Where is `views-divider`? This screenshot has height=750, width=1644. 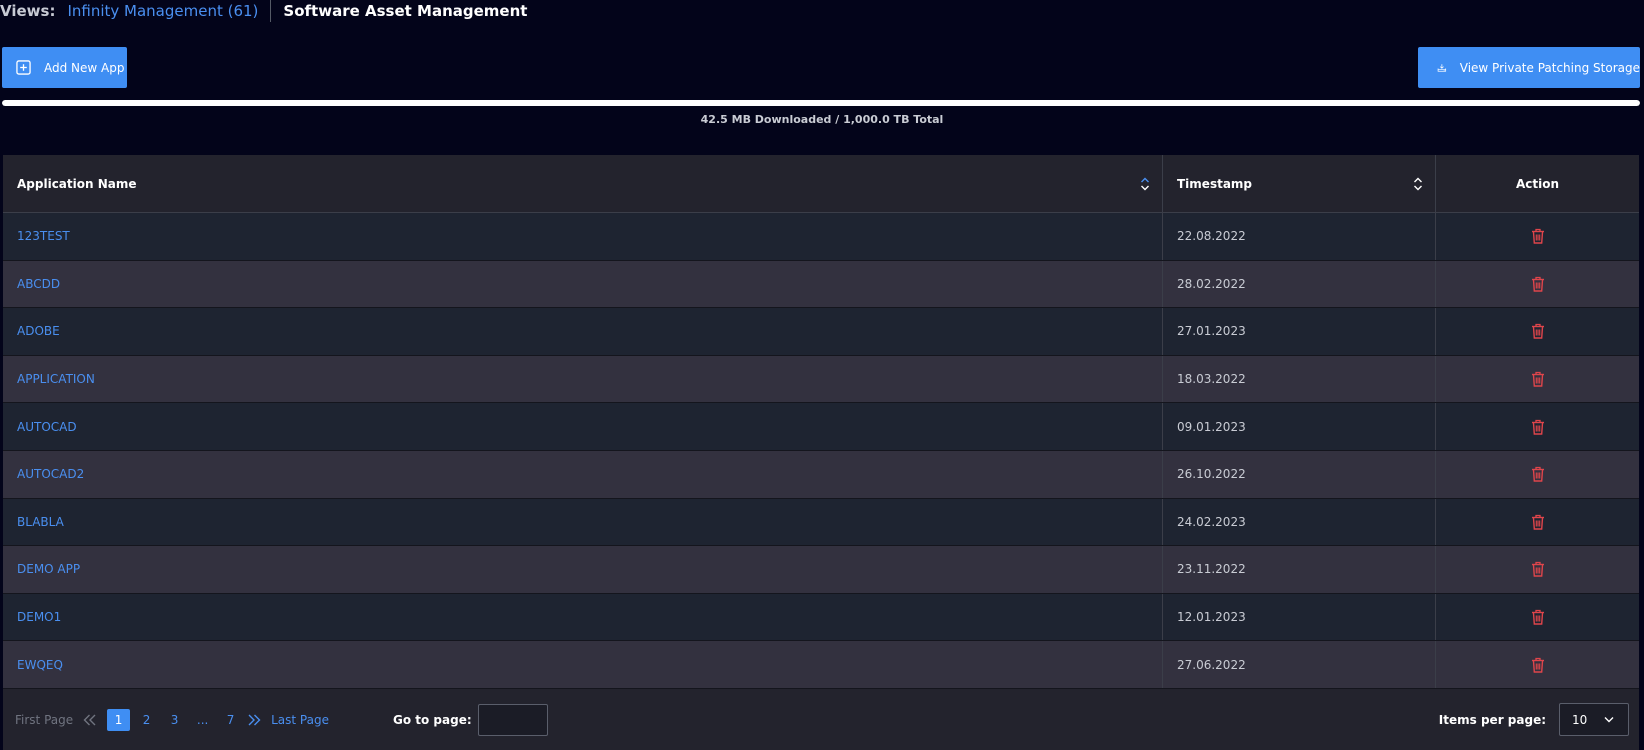 views-divider is located at coordinates (271, 11).